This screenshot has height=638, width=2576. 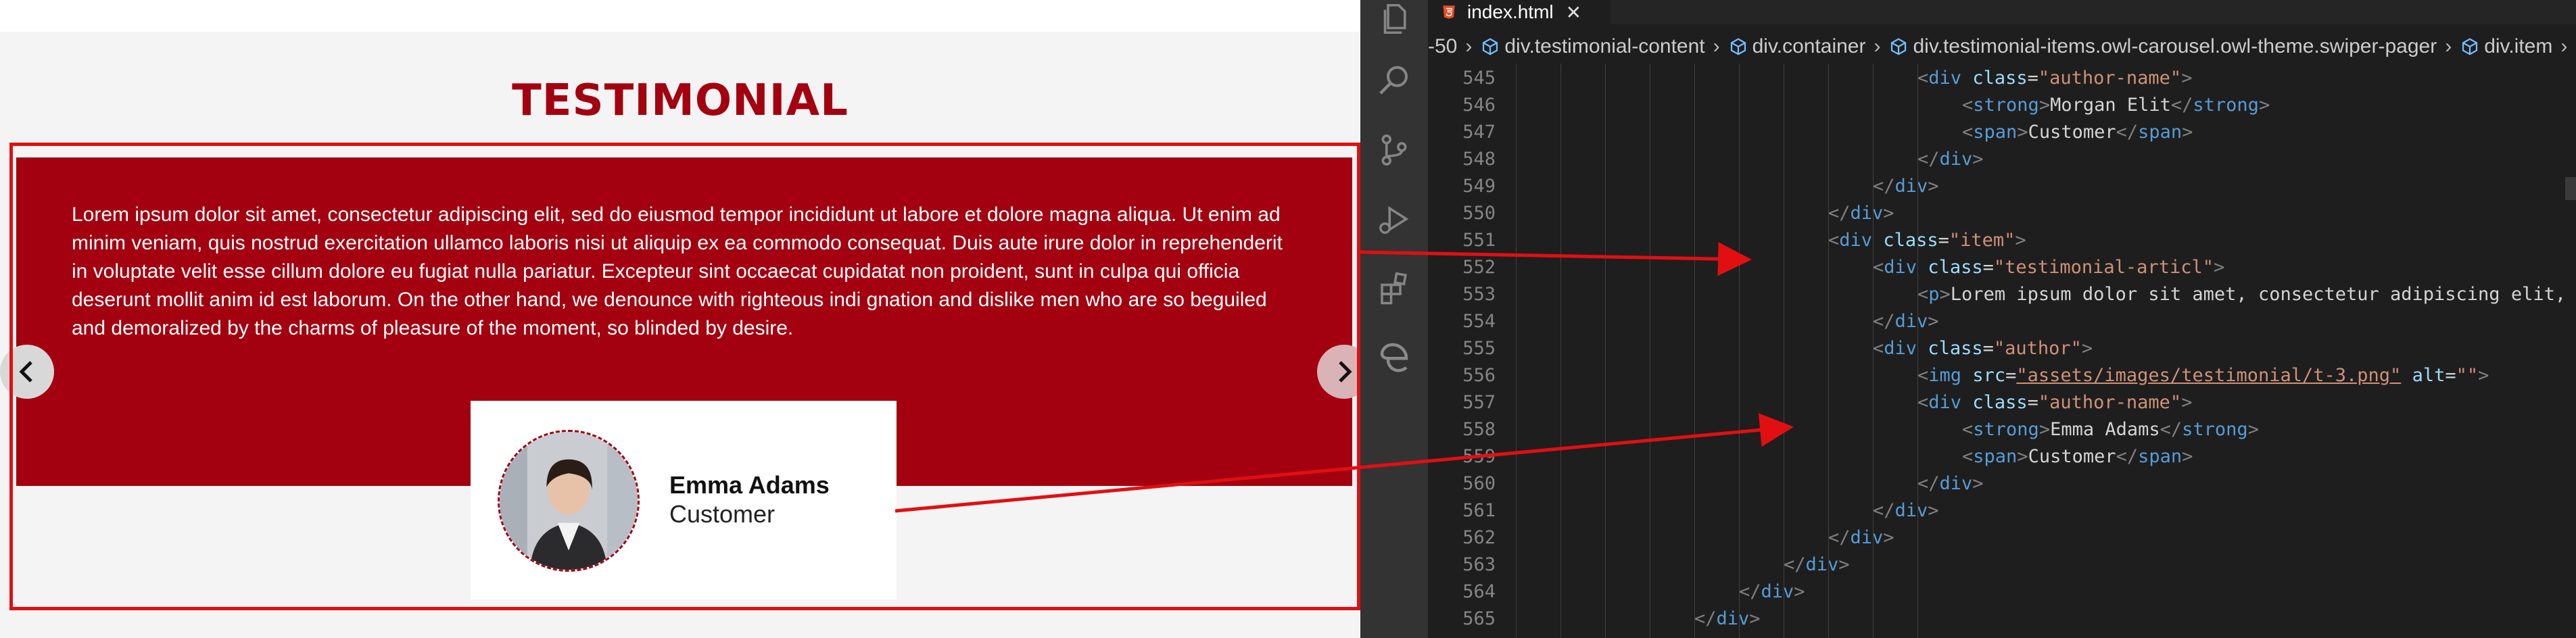 What do you see at coordinates (1394, 219) in the screenshot?
I see `run-debug-icon` at bounding box center [1394, 219].